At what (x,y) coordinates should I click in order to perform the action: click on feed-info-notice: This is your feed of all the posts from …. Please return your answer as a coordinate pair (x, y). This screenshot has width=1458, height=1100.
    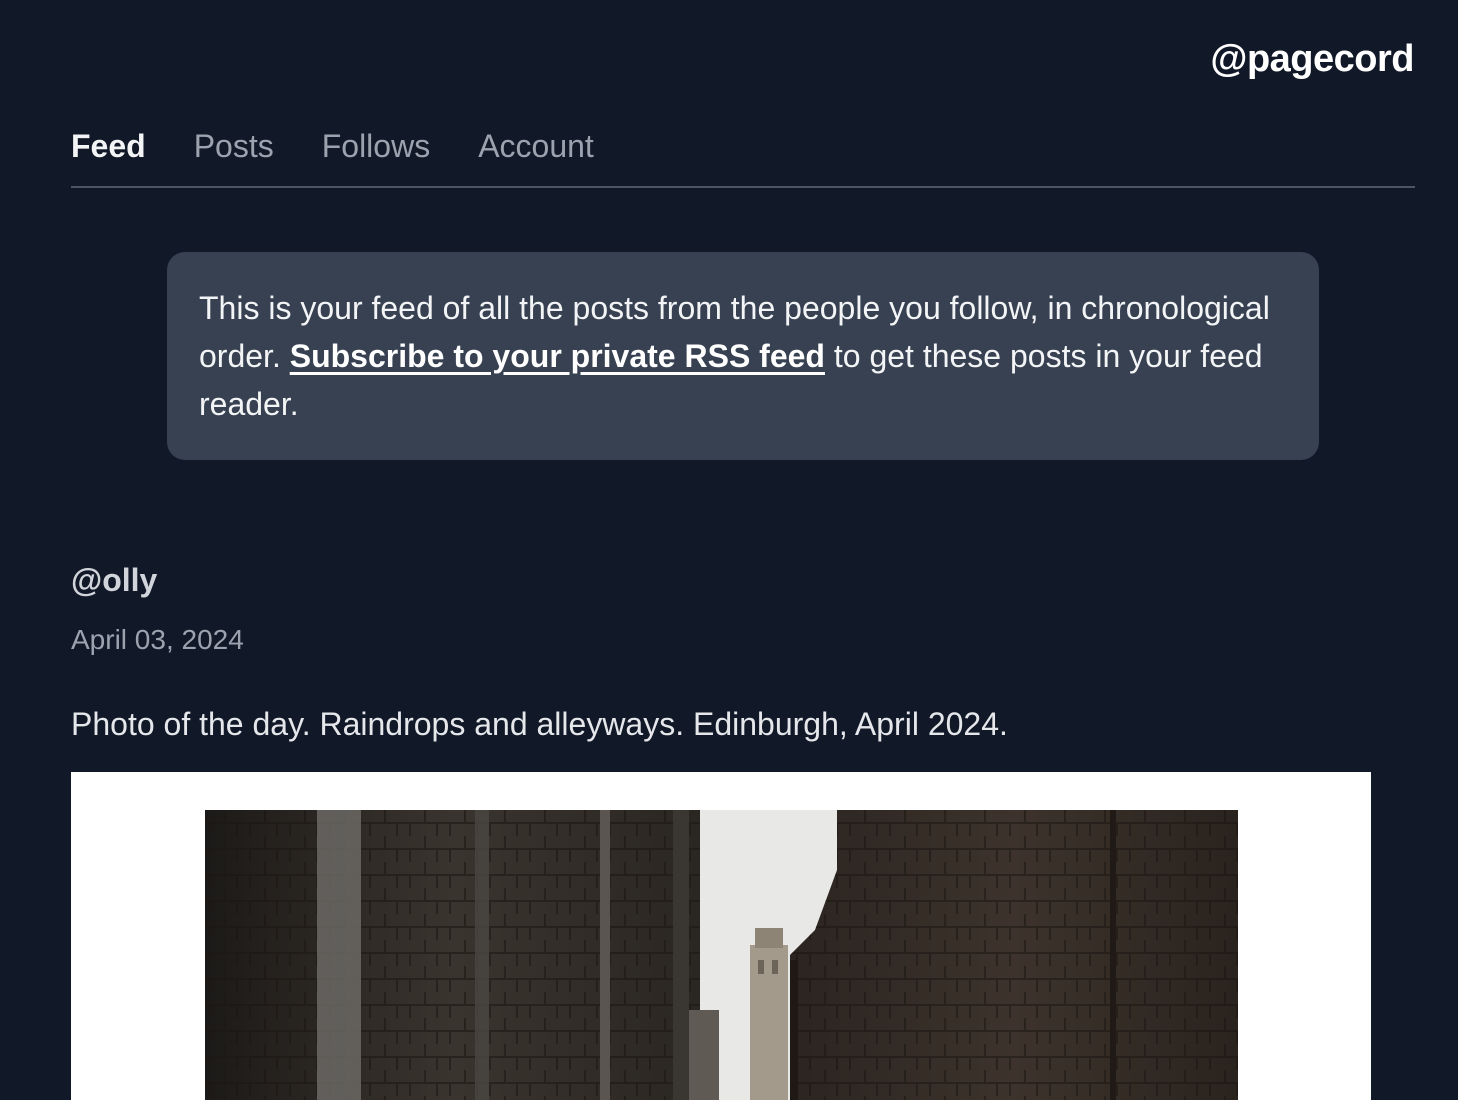
    Looking at the image, I should click on (743, 356).